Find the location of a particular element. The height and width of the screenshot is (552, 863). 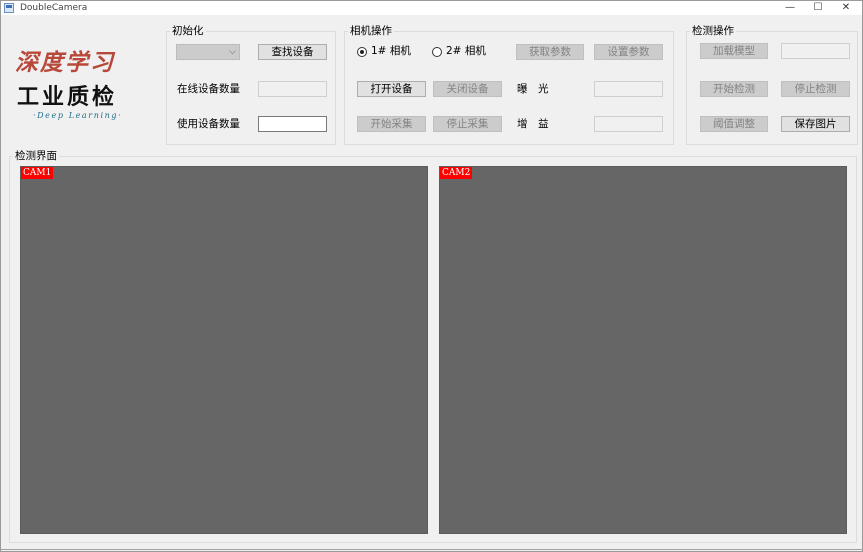

stop-detect-button: 停止检测 is located at coordinates (815, 89).